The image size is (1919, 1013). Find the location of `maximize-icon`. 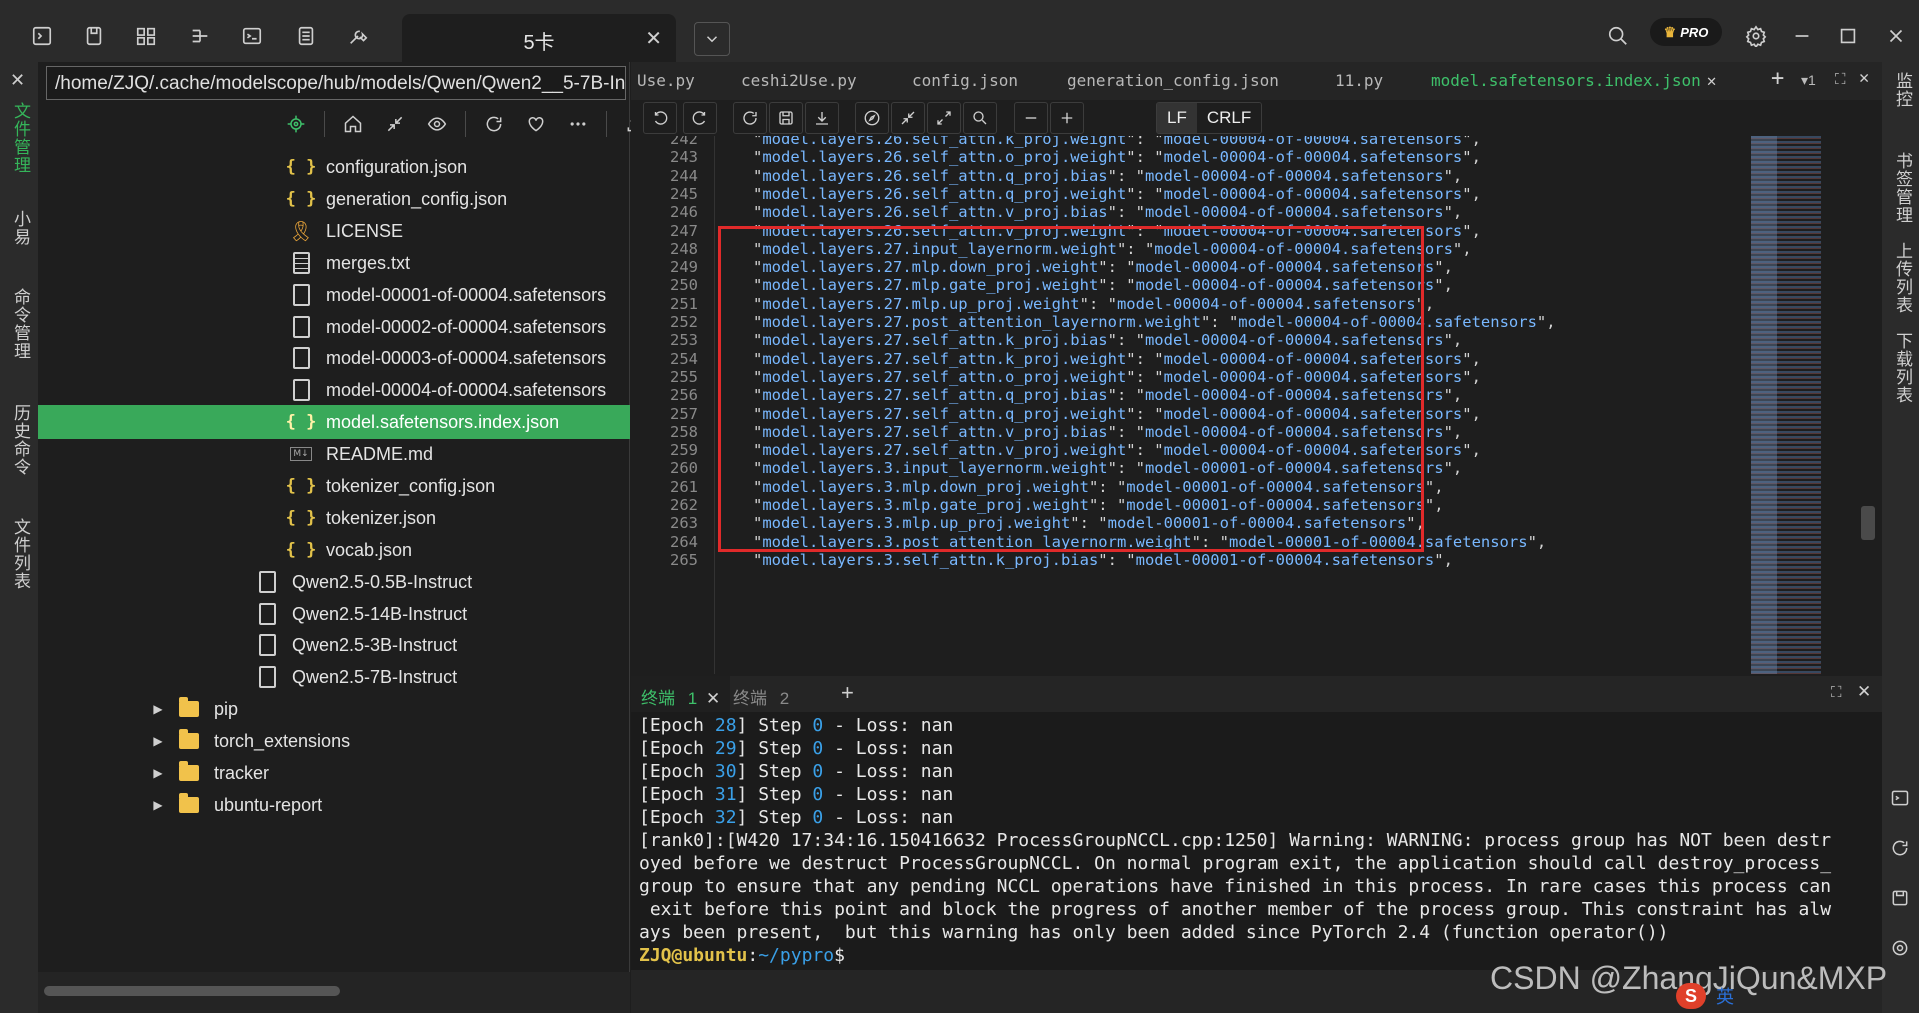

maximize-icon is located at coordinates (1848, 36).